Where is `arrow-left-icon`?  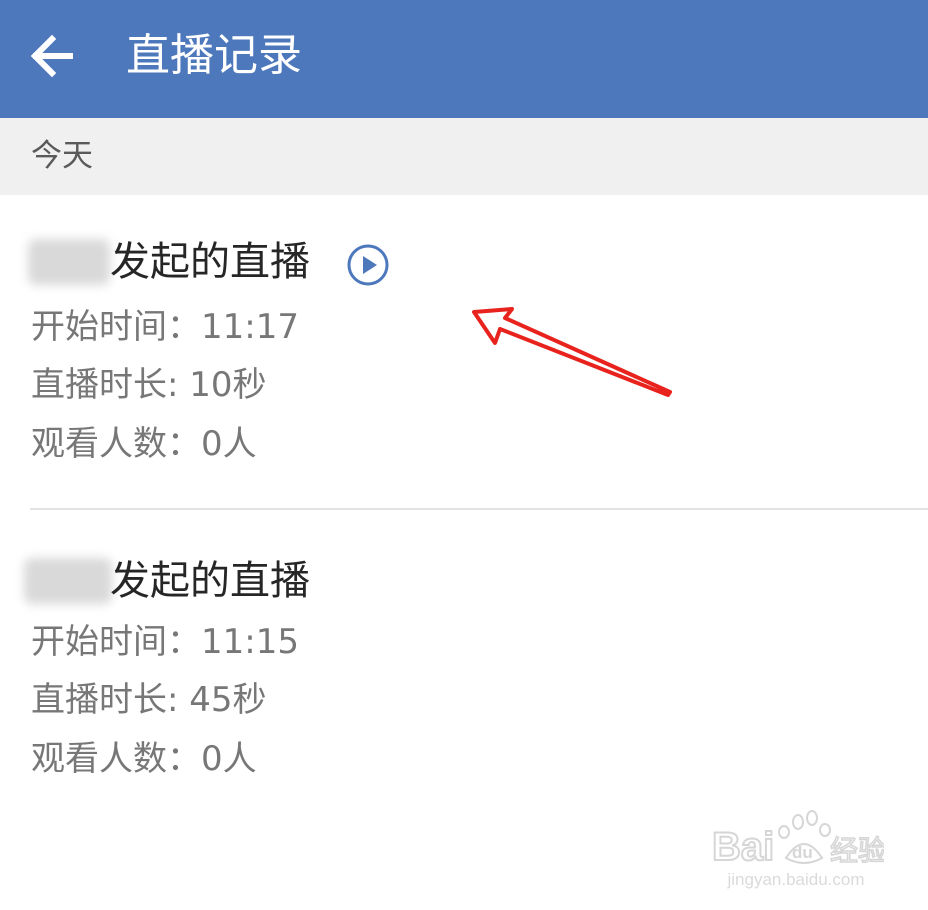
arrow-left-icon is located at coordinates (51, 56).